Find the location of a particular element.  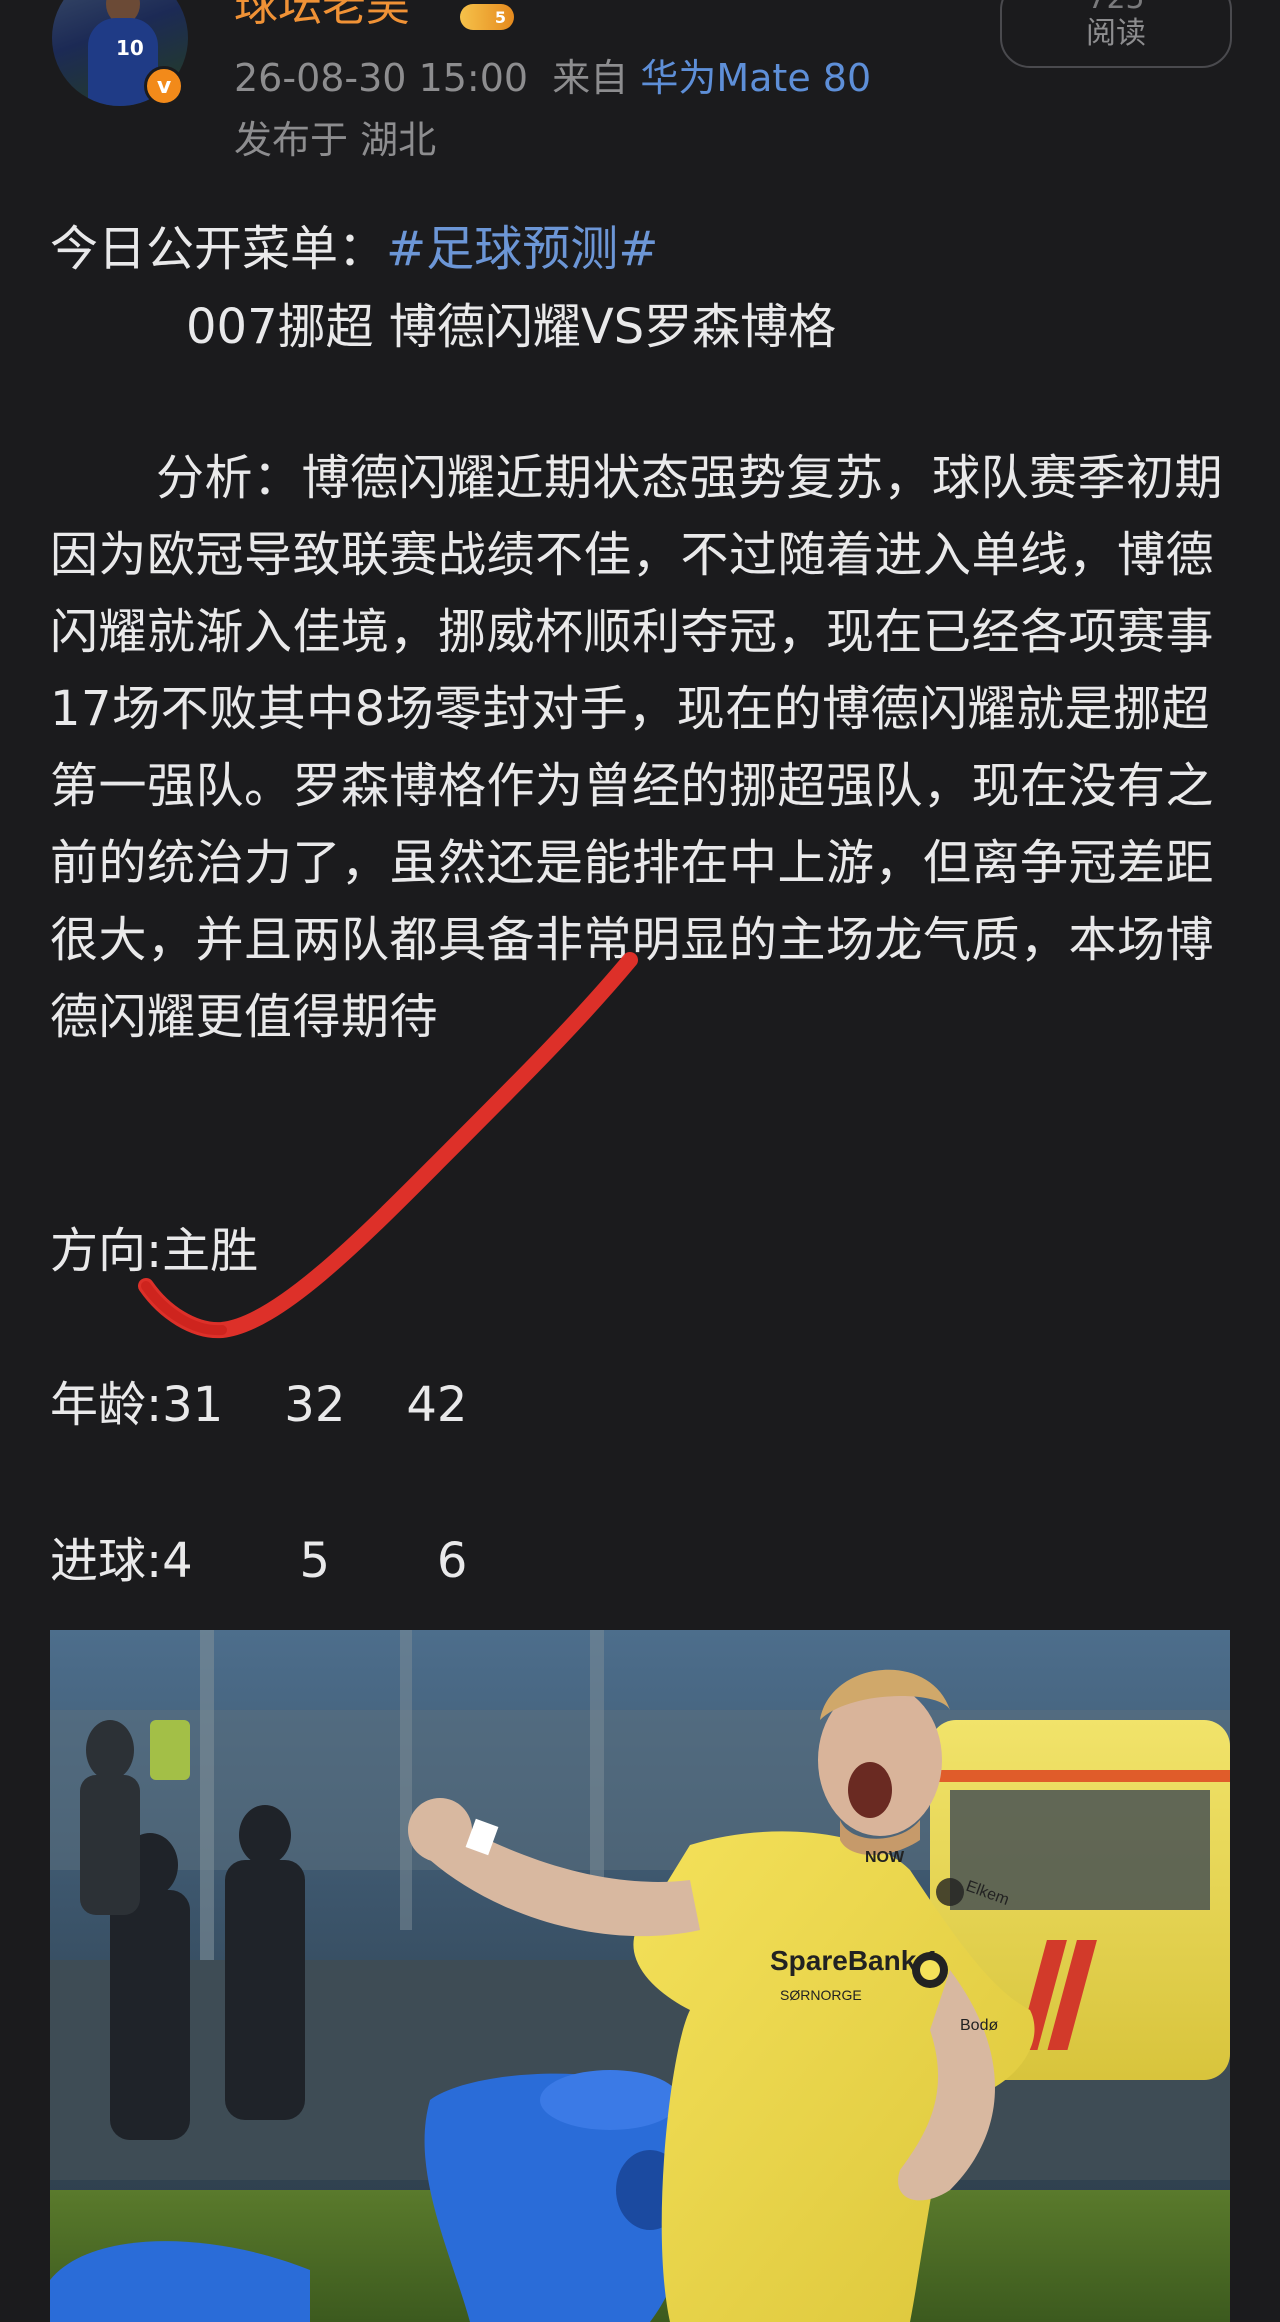

post-meta: 26-08-30 15:00 来自 华为Mate 80 is located at coordinates (552, 78).